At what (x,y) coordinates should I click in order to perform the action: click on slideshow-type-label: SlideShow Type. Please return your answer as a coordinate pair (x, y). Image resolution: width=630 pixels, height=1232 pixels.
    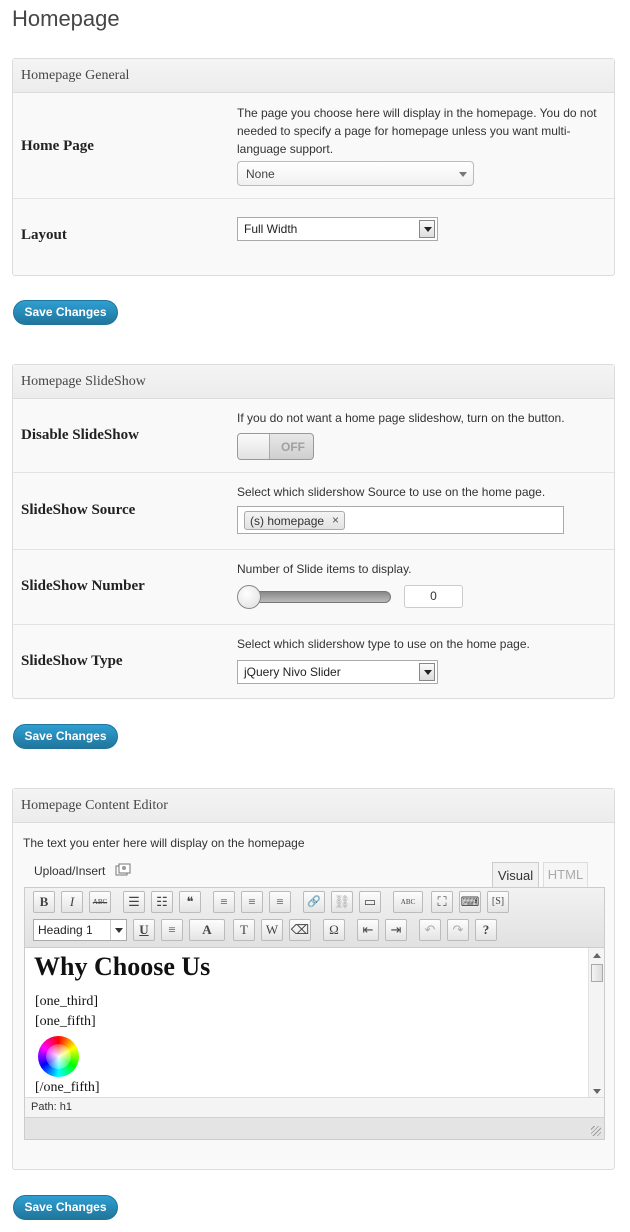
    Looking at the image, I should click on (72, 661).